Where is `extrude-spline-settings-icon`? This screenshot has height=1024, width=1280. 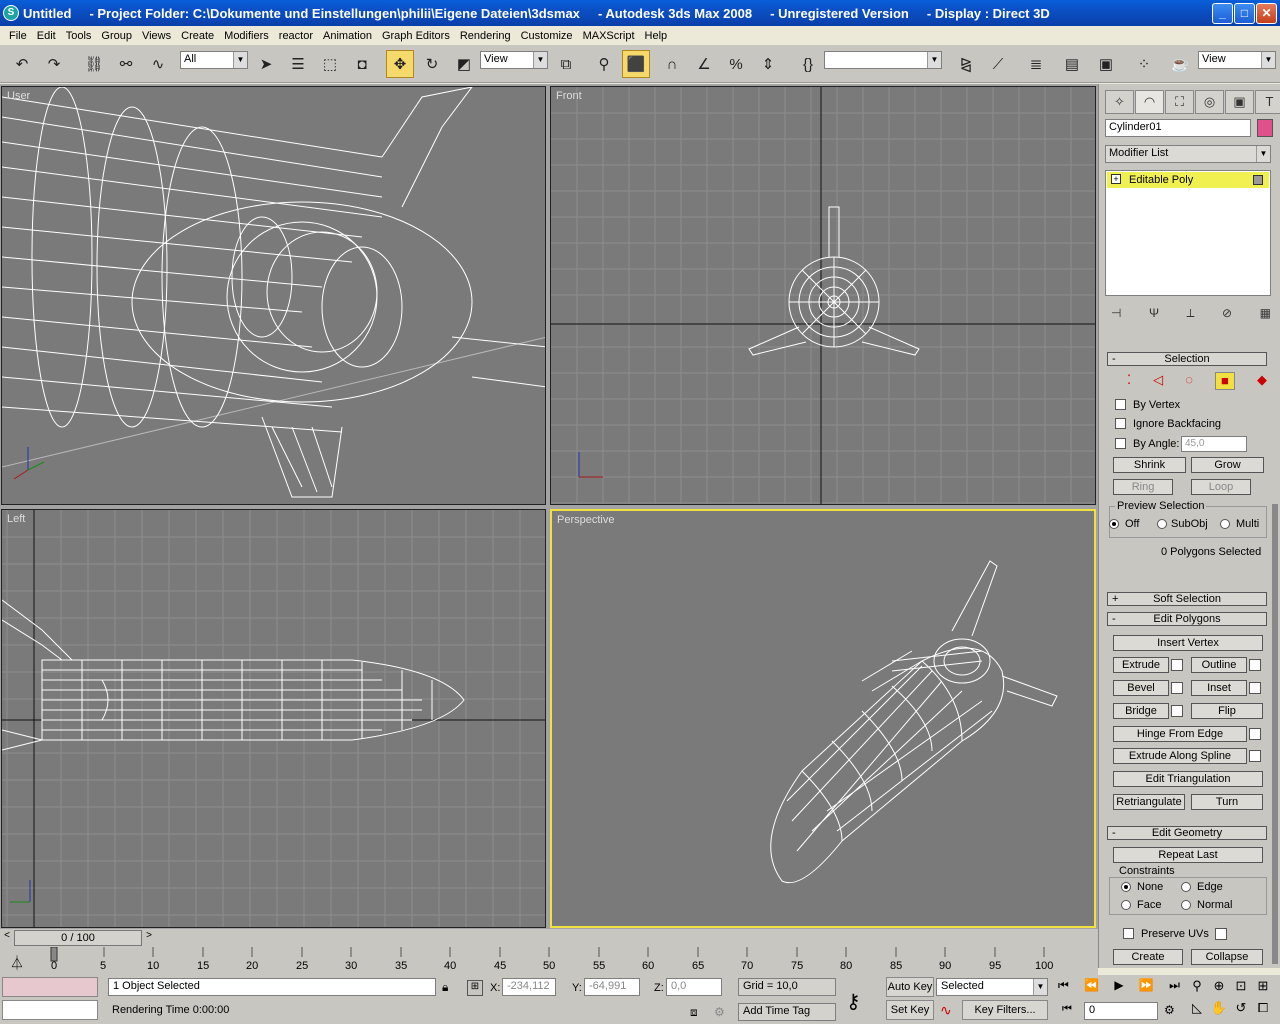 extrude-spline-settings-icon is located at coordinates (1255, 756).